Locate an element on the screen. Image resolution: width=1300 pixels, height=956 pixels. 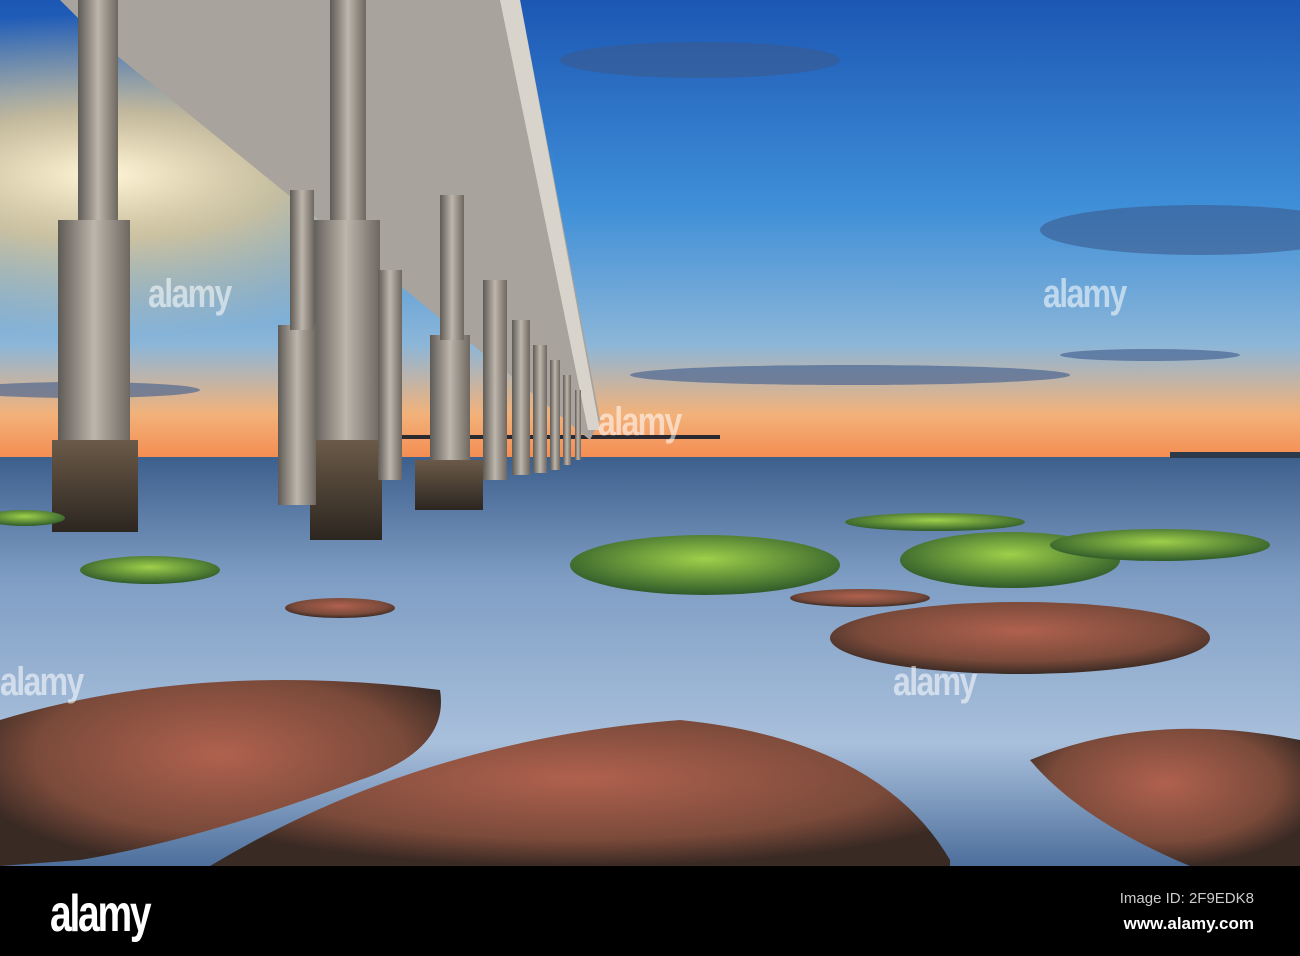
image-id: Image ID: 2F9EDK8 is located at coordinates (1186, 898).